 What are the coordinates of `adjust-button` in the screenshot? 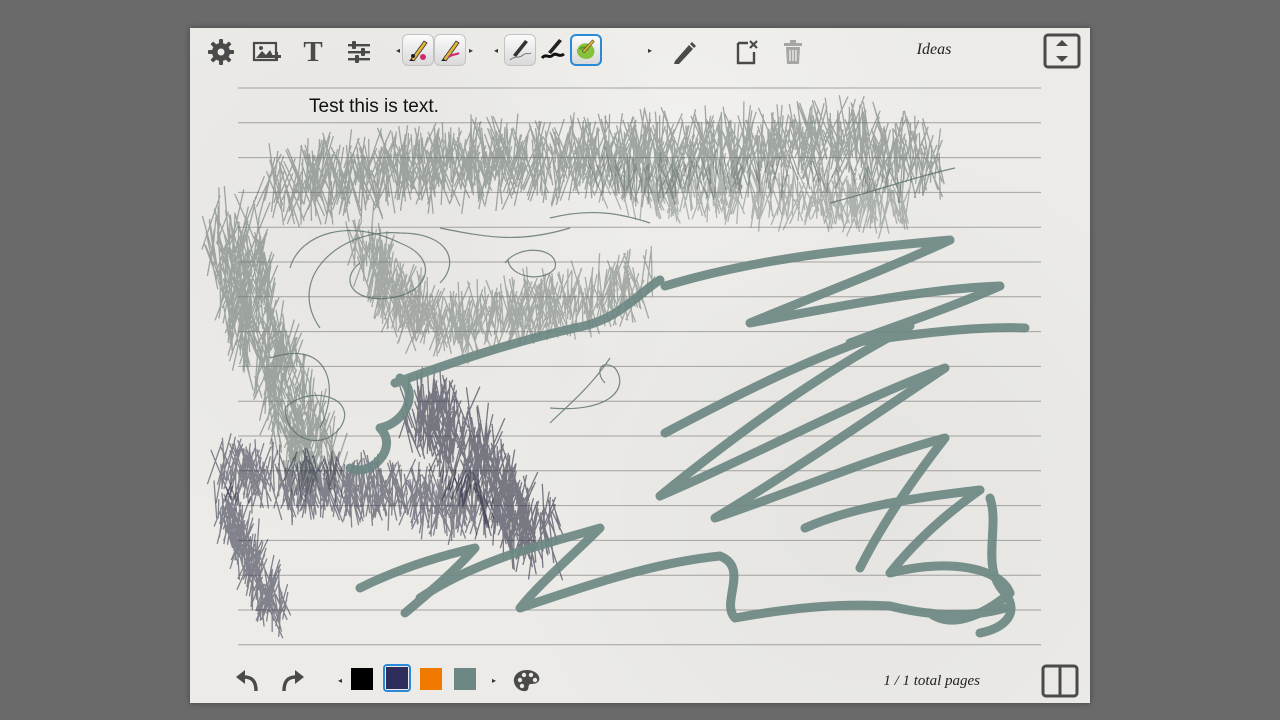 It's located at (359, 52).